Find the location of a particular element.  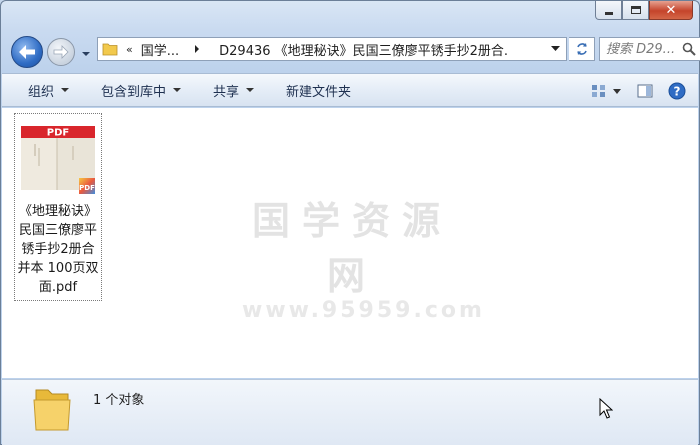

forward-button is located at coordinates (61, 52).